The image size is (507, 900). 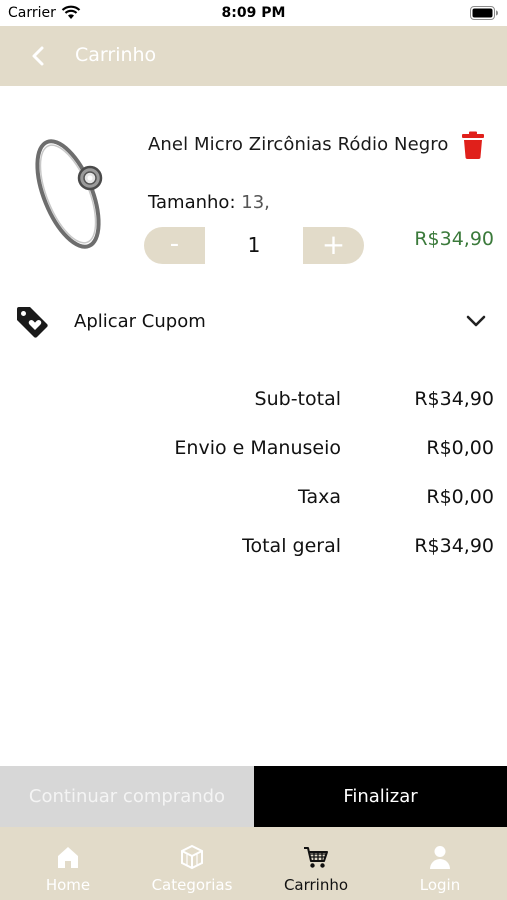 I want to click on categories-icon, so click(x=192, y=857).